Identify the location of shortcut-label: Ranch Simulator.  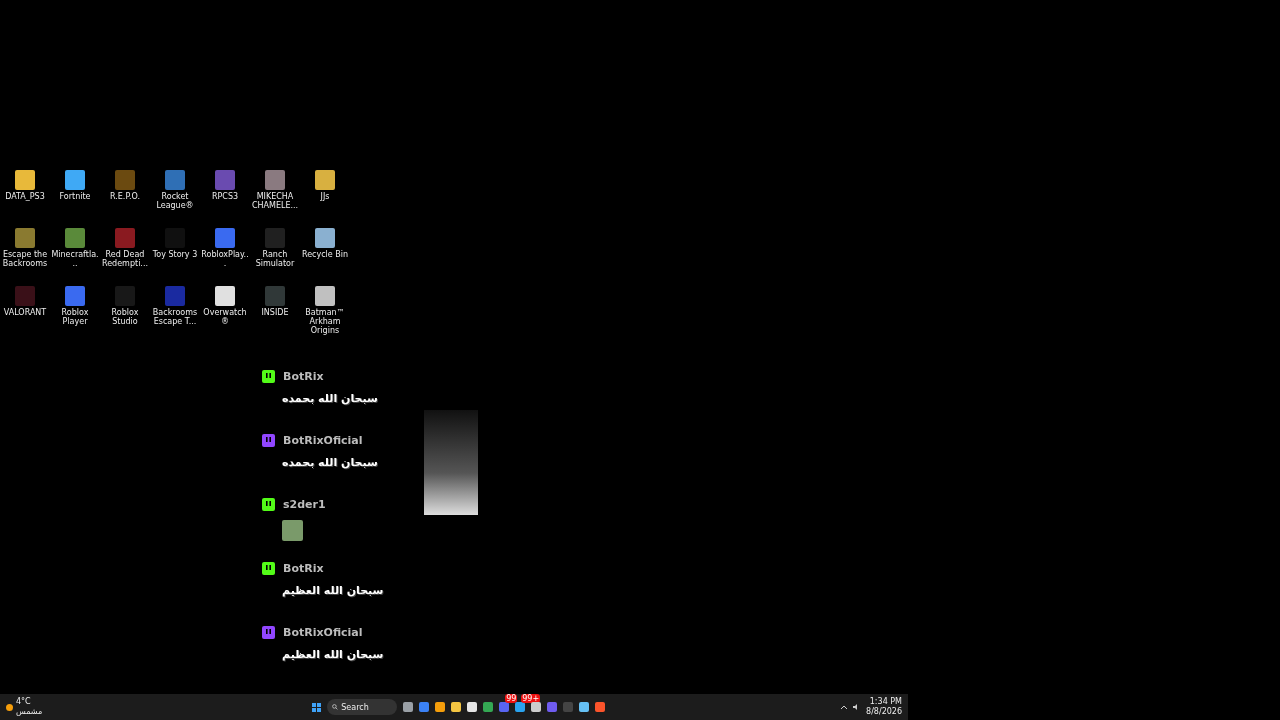
(275, 259).